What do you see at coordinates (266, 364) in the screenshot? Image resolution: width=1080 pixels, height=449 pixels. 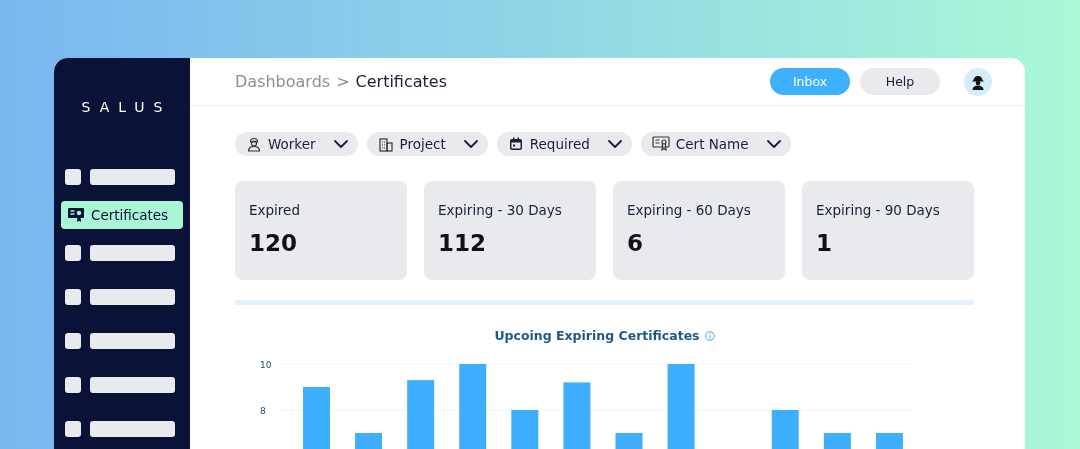 I see `y-tick-label: 10` at bounding box center [266, 364].